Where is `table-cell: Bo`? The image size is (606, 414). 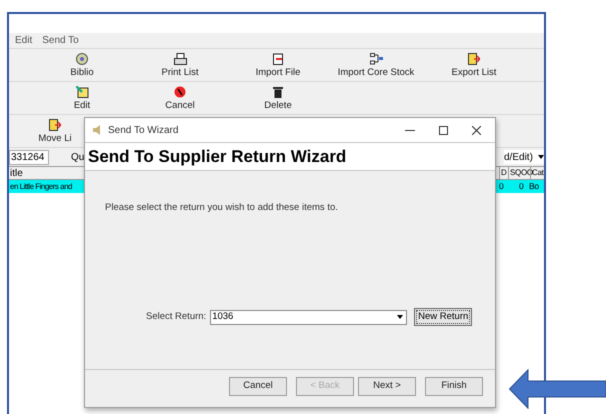
table-cell: Bo is located at coordinates (534, 186).